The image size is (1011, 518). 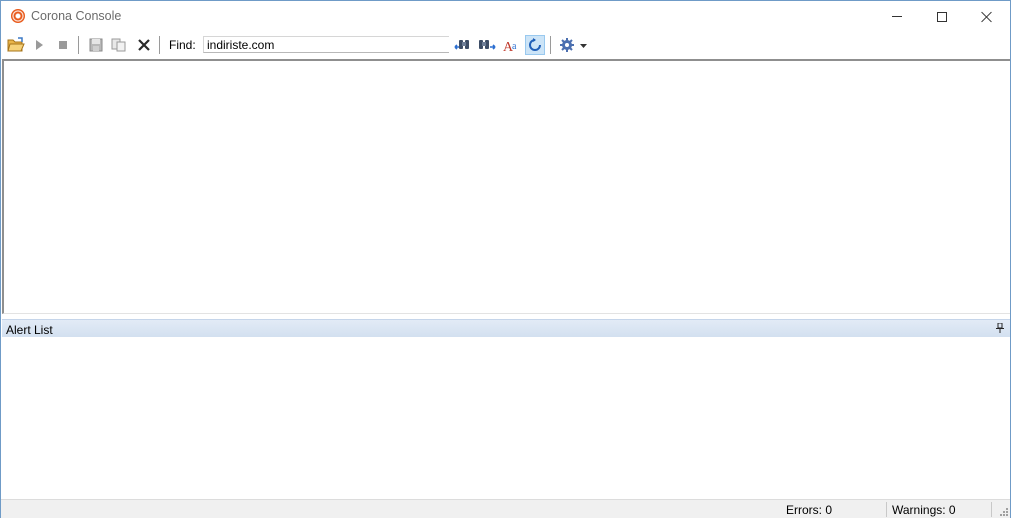 I want to click on minimize-icon, so click(x=897, y=16).